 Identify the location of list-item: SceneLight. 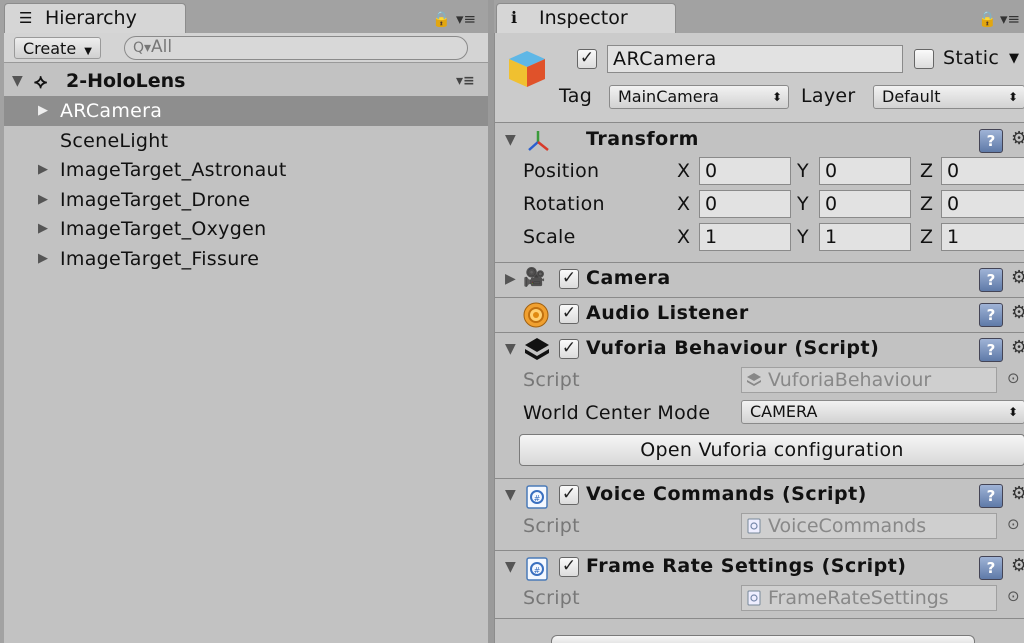
(246, 141).